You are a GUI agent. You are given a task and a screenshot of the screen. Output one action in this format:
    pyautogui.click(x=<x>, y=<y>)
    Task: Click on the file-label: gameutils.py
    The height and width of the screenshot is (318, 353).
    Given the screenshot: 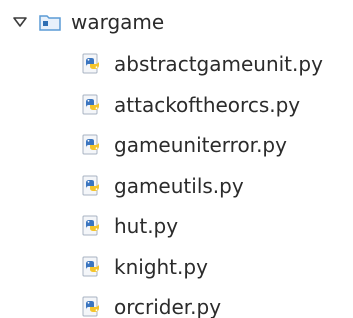 What is the action you would take?
    pyautogui.click(x=179, y=185)
    